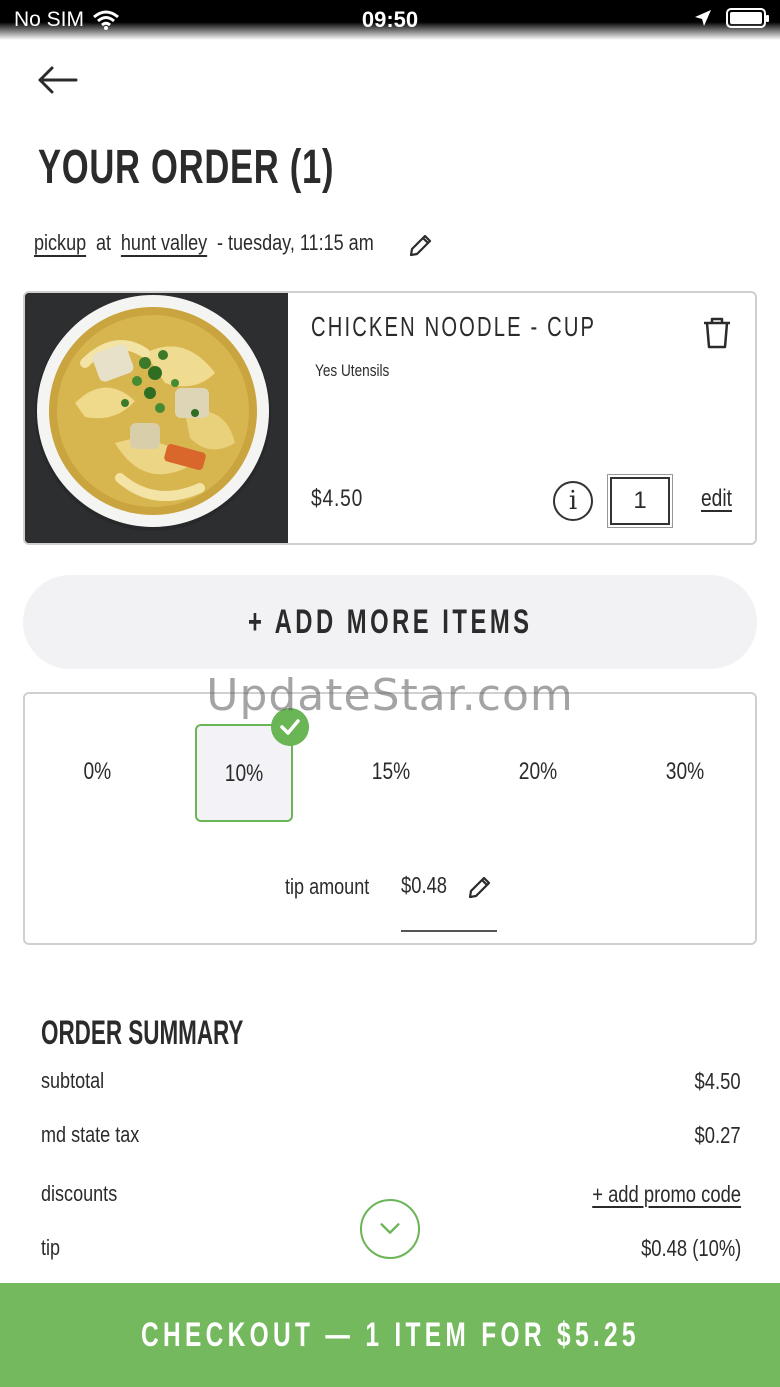  I want to click on summary-label: discounts, so click(79, 1193).